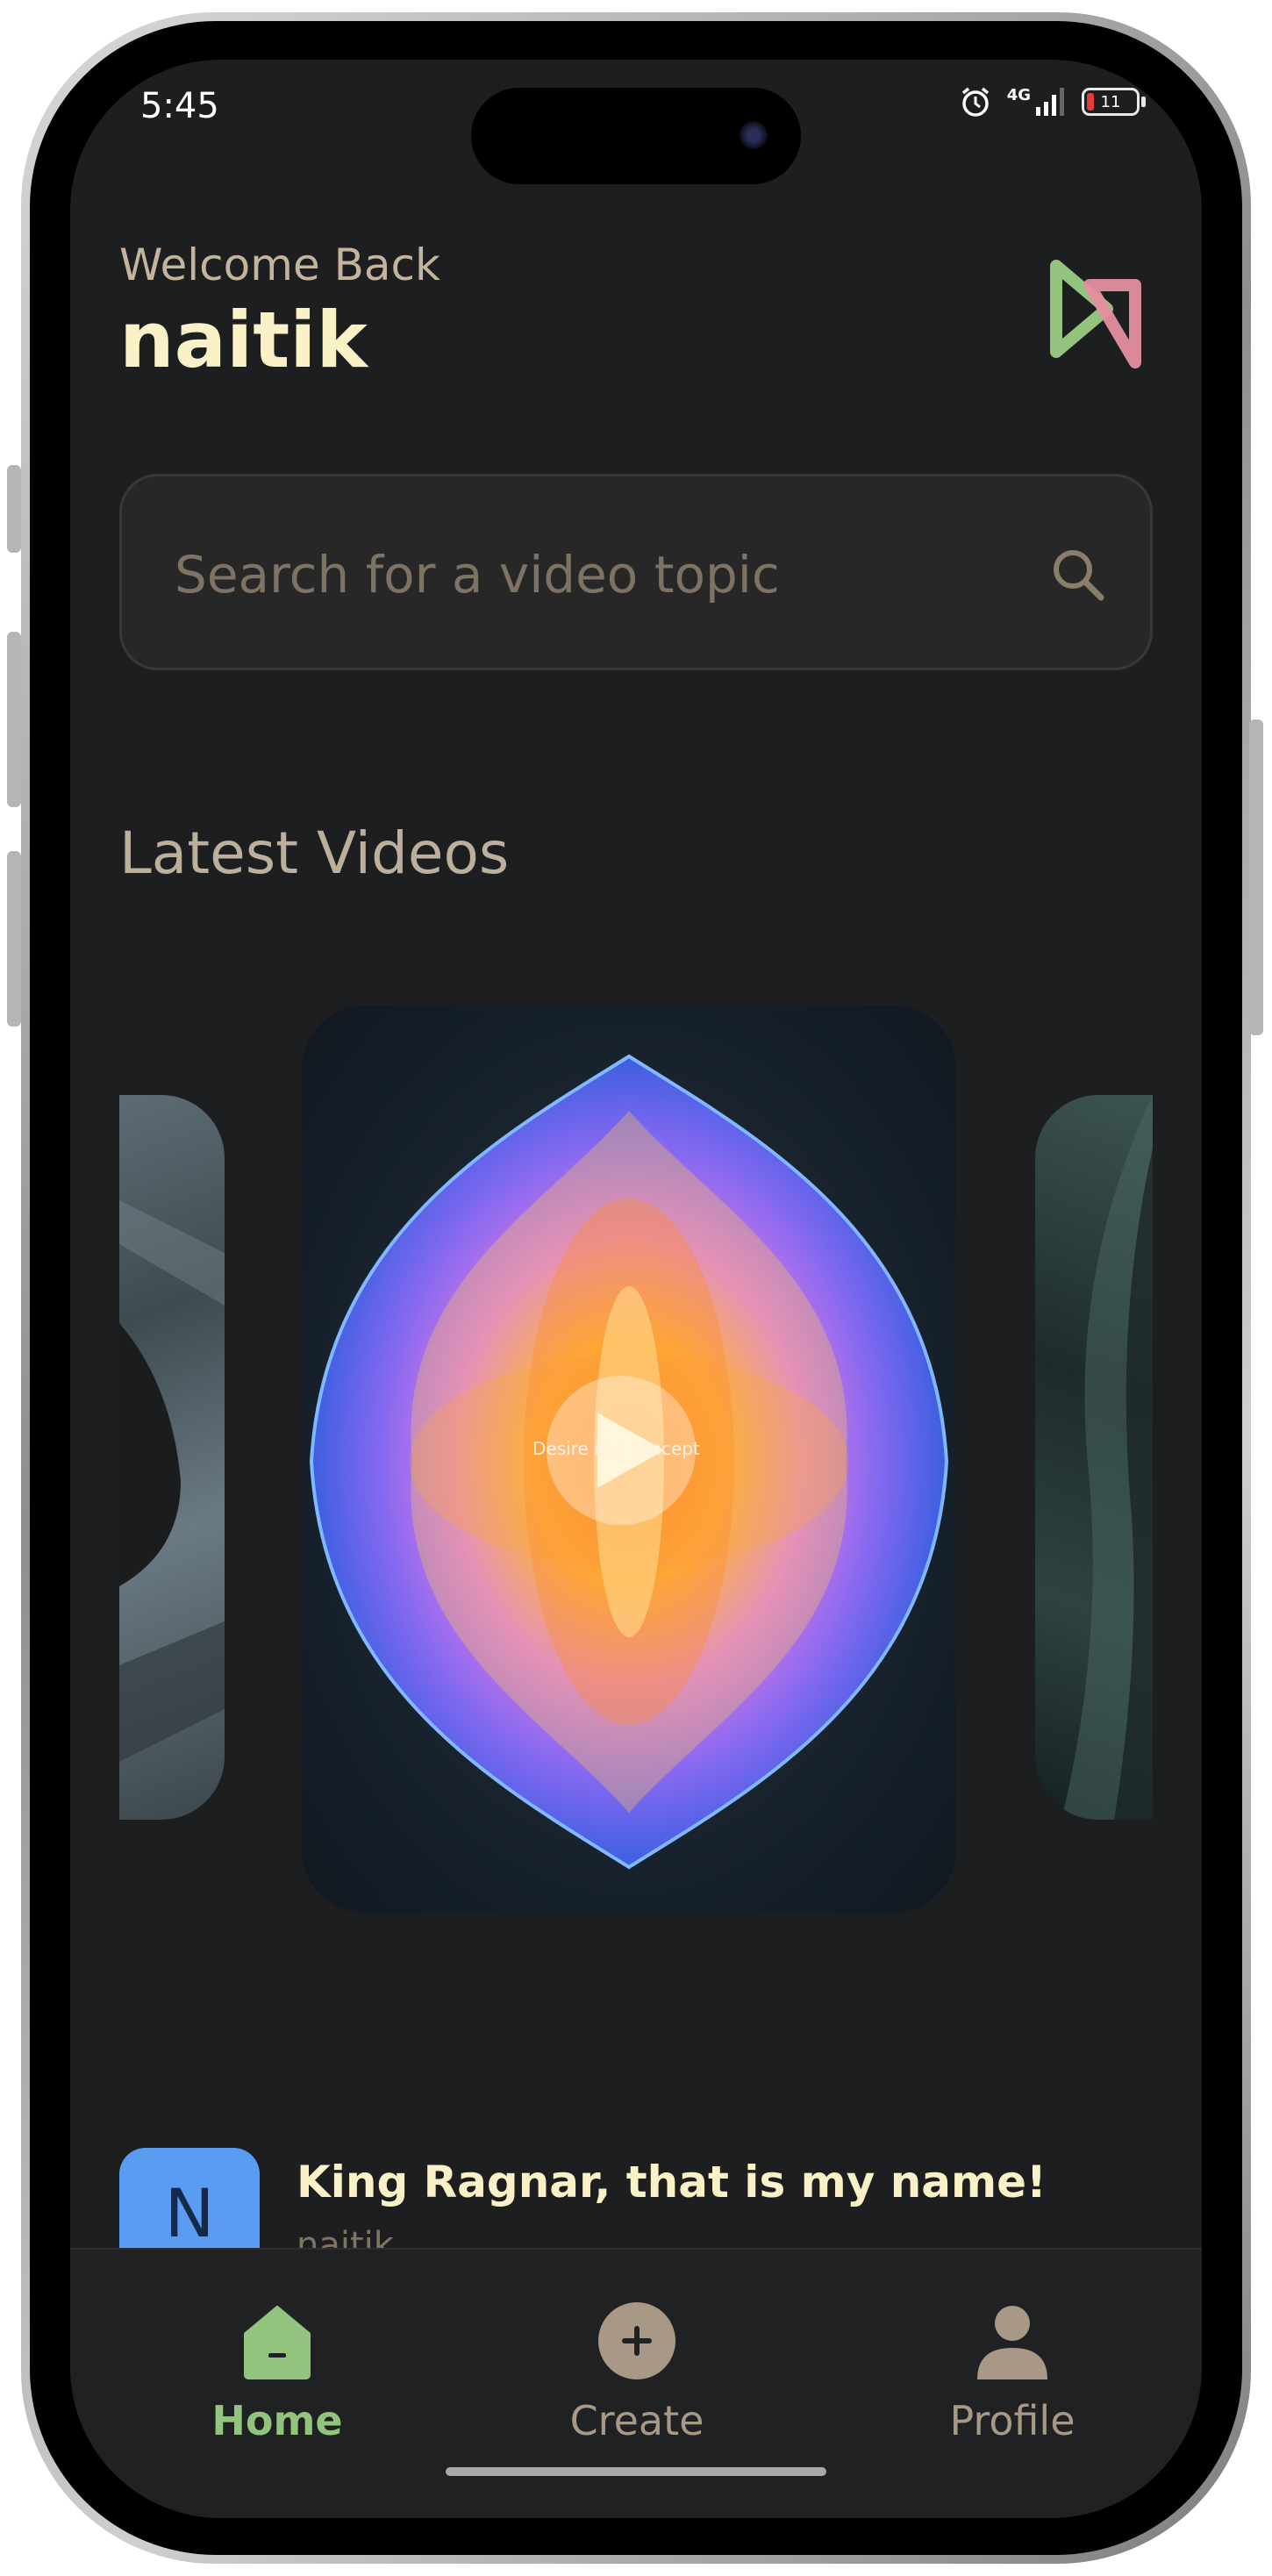 The width and height of the screenshot is (1272, 2576). What do you see at coordinates (636, 136) in the screenshot?
I see `dynamic-island` at bounding box center [636, 136].